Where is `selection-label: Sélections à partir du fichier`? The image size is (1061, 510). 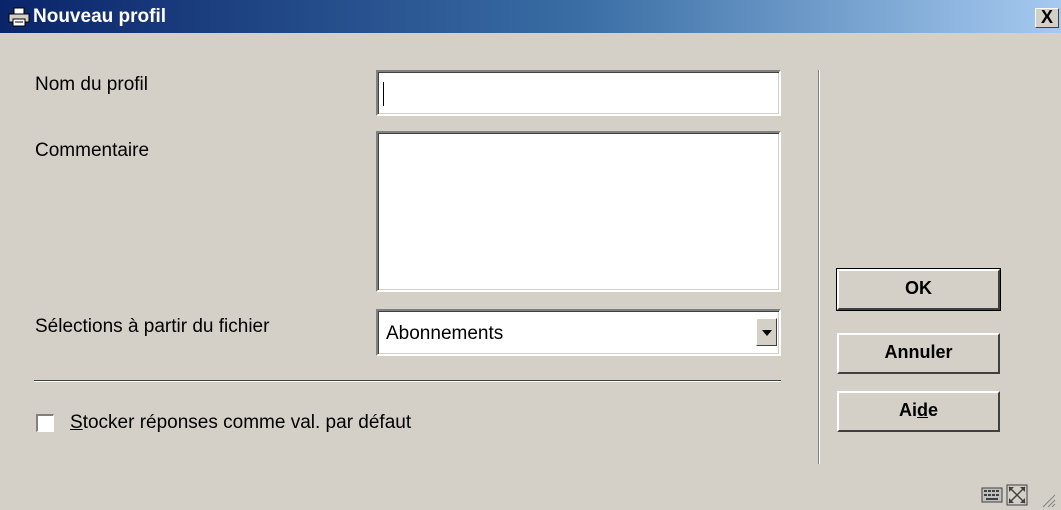
selection-label: Sélections à partir du fichier is located at coordinates (152, 326).